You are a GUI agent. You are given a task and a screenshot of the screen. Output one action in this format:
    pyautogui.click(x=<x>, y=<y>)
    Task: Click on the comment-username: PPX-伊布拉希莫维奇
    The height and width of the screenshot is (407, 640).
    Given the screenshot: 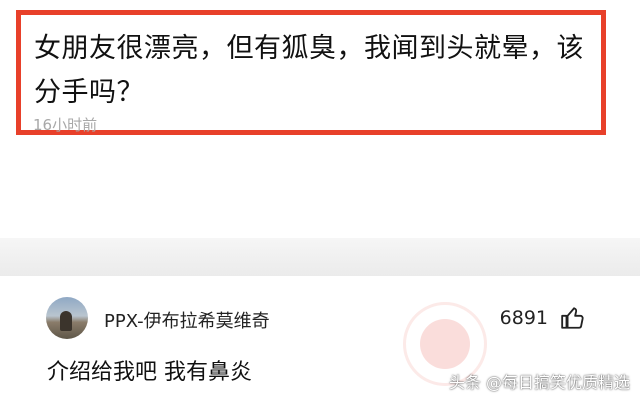 What is the action you would take?
    pyautogui.click(x=187, y=320)
    